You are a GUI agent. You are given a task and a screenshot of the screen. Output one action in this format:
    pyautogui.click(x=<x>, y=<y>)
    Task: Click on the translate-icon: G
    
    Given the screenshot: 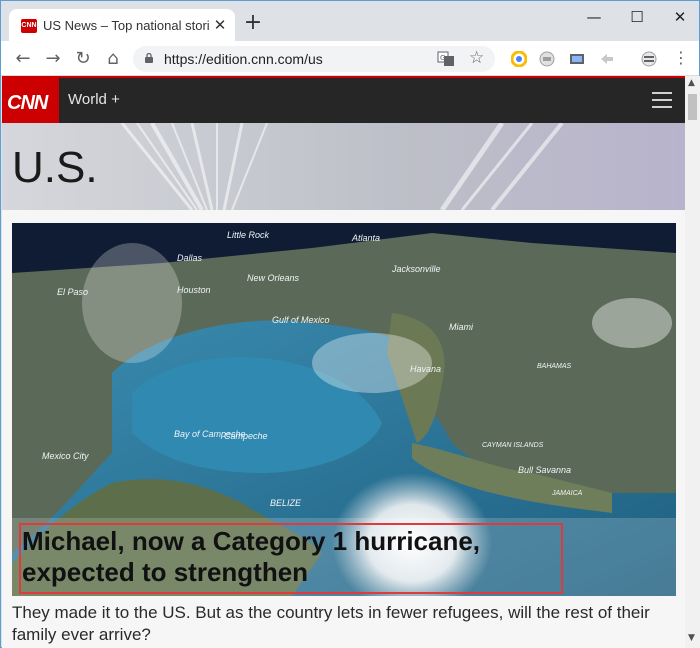 What is the action you would take?
    pyautogui.click(x=446, y=59)
    